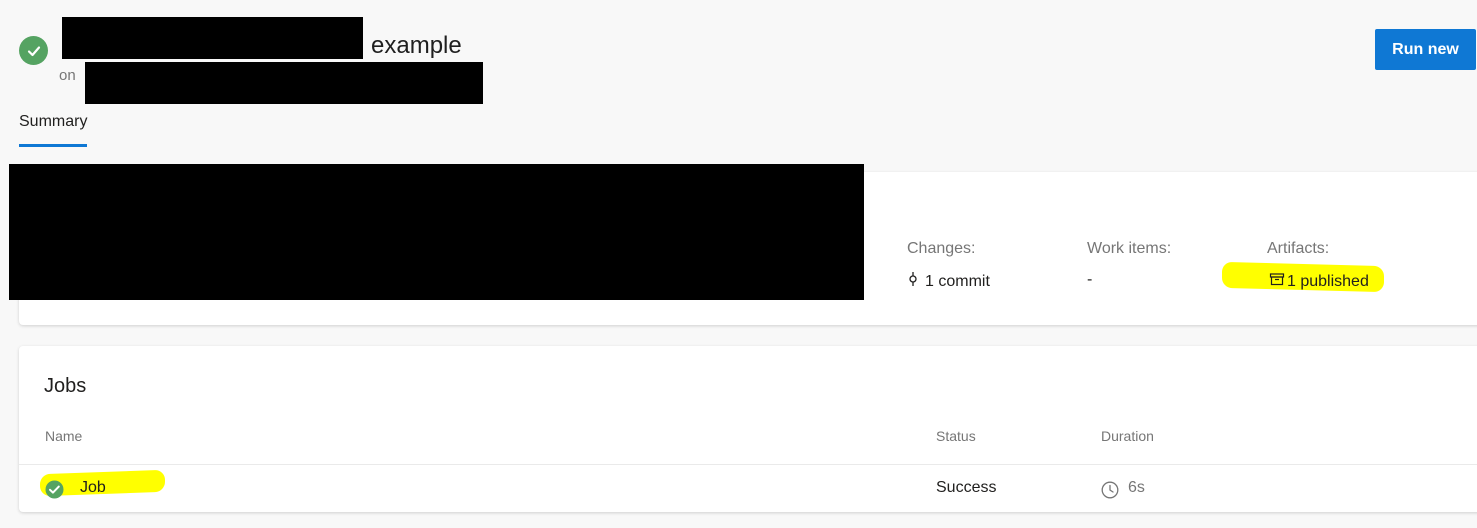 The image size is (1477, 528). I want to click on success-check-icon, so click(54, 492).